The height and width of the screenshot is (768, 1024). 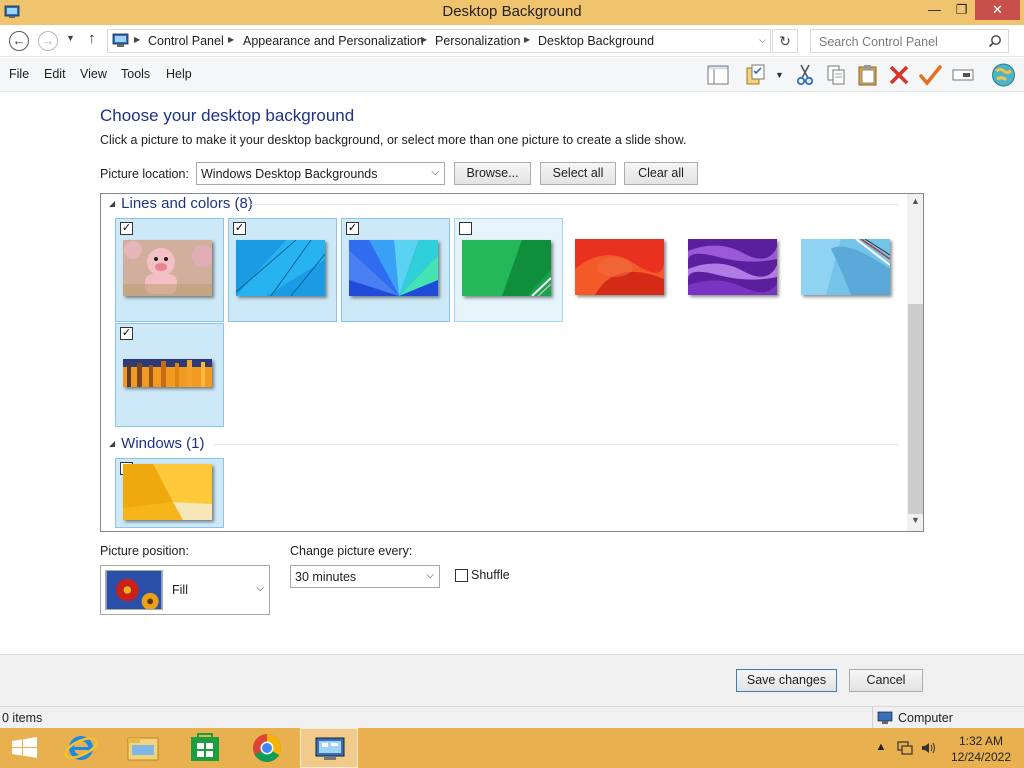 What do you see at coordinates (19, 41) in the screenshot?
I see `back-button: ←` at bounding box center [19, 41].